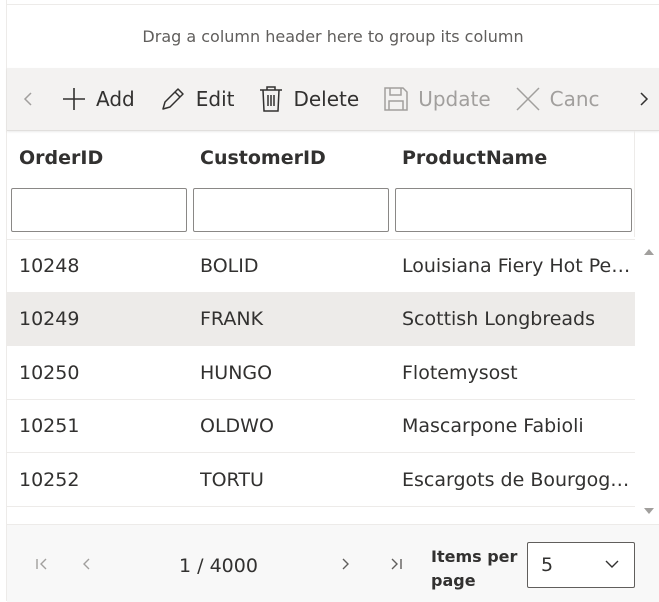 The width and height of the screenshot is (659, 602). I want to click on table-cell-customer-id: TORTU, so click(232, 479).